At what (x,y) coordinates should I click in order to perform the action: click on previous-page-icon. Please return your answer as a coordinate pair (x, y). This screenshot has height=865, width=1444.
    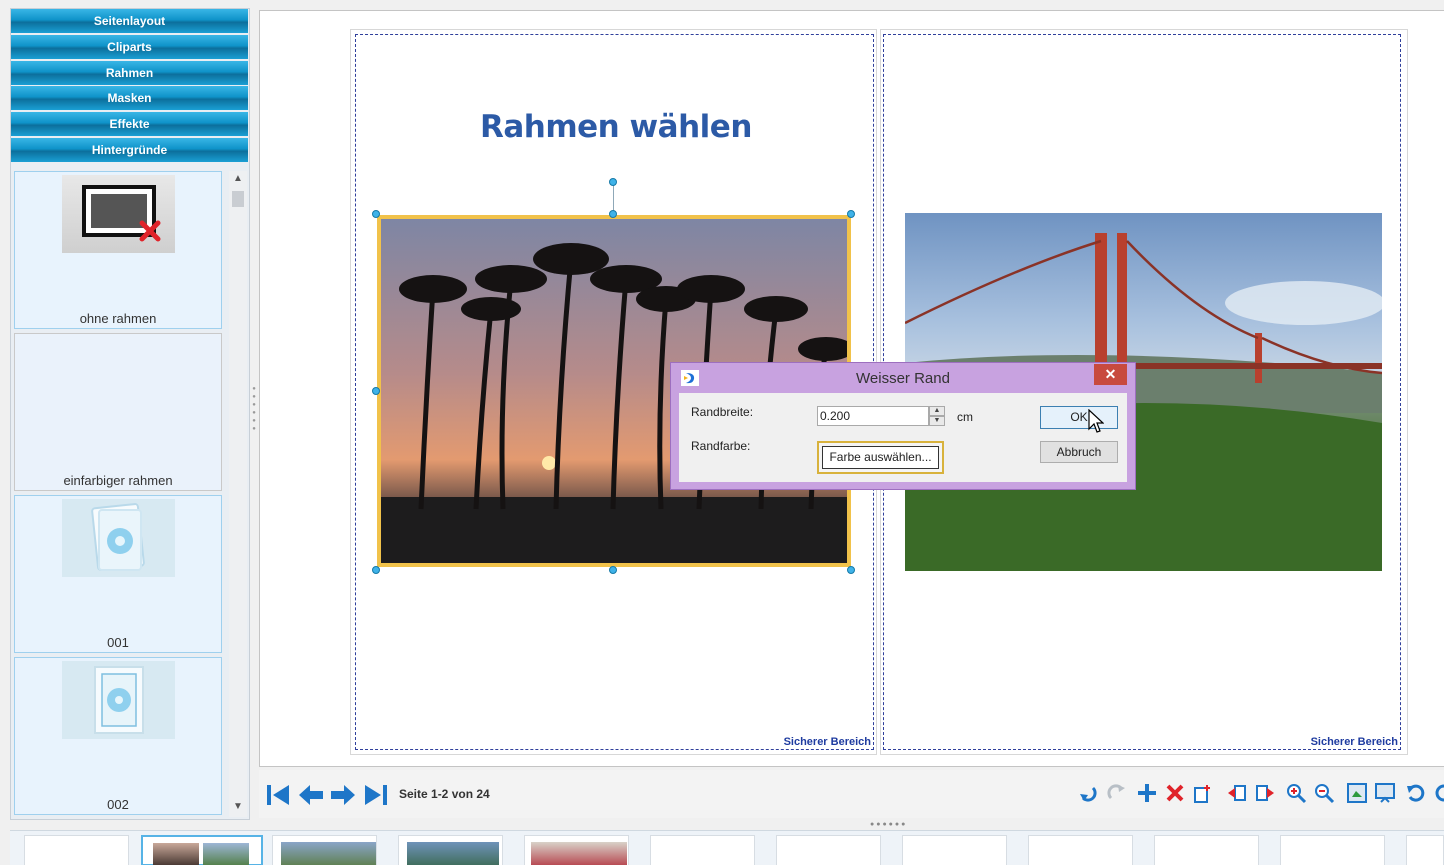
    Looking at the image, I should click on (311, 795).